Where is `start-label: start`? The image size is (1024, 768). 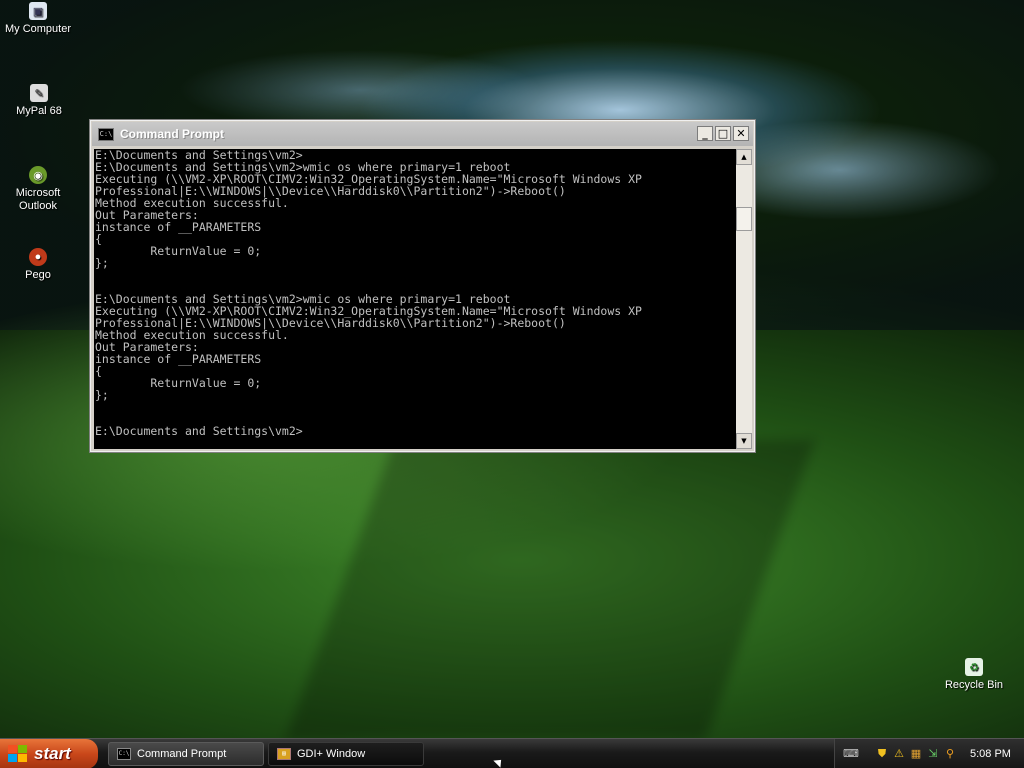 start-label: start is located at coordinates (52, 753).